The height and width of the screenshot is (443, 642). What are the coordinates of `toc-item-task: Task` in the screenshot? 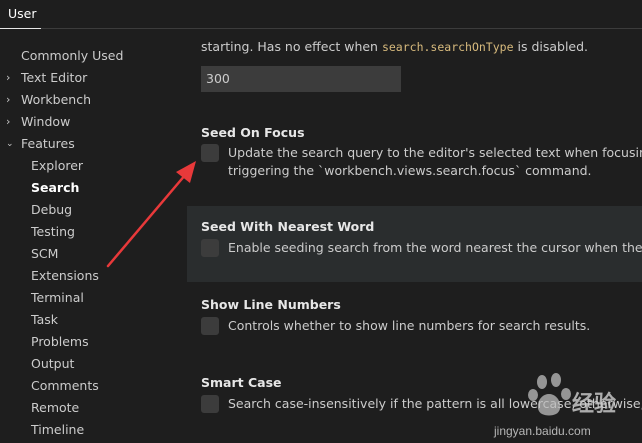 It's located at (95, 320).